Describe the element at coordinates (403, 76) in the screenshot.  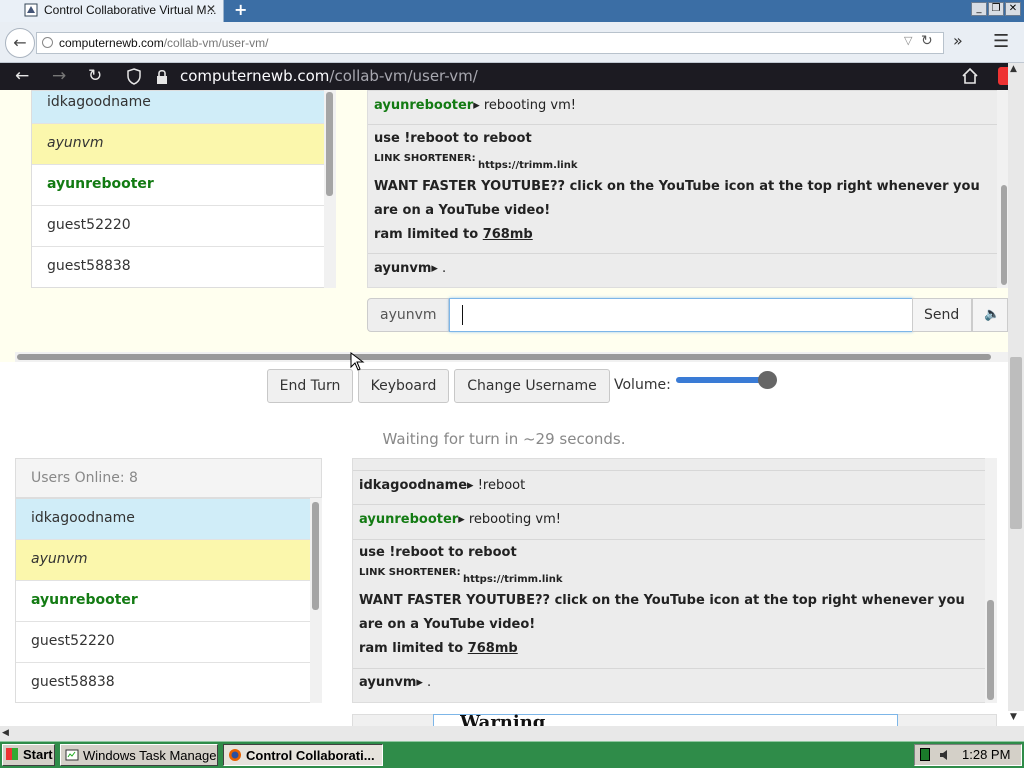
I see `inner-url-path: /collab-vm/user-vm/` at that location.